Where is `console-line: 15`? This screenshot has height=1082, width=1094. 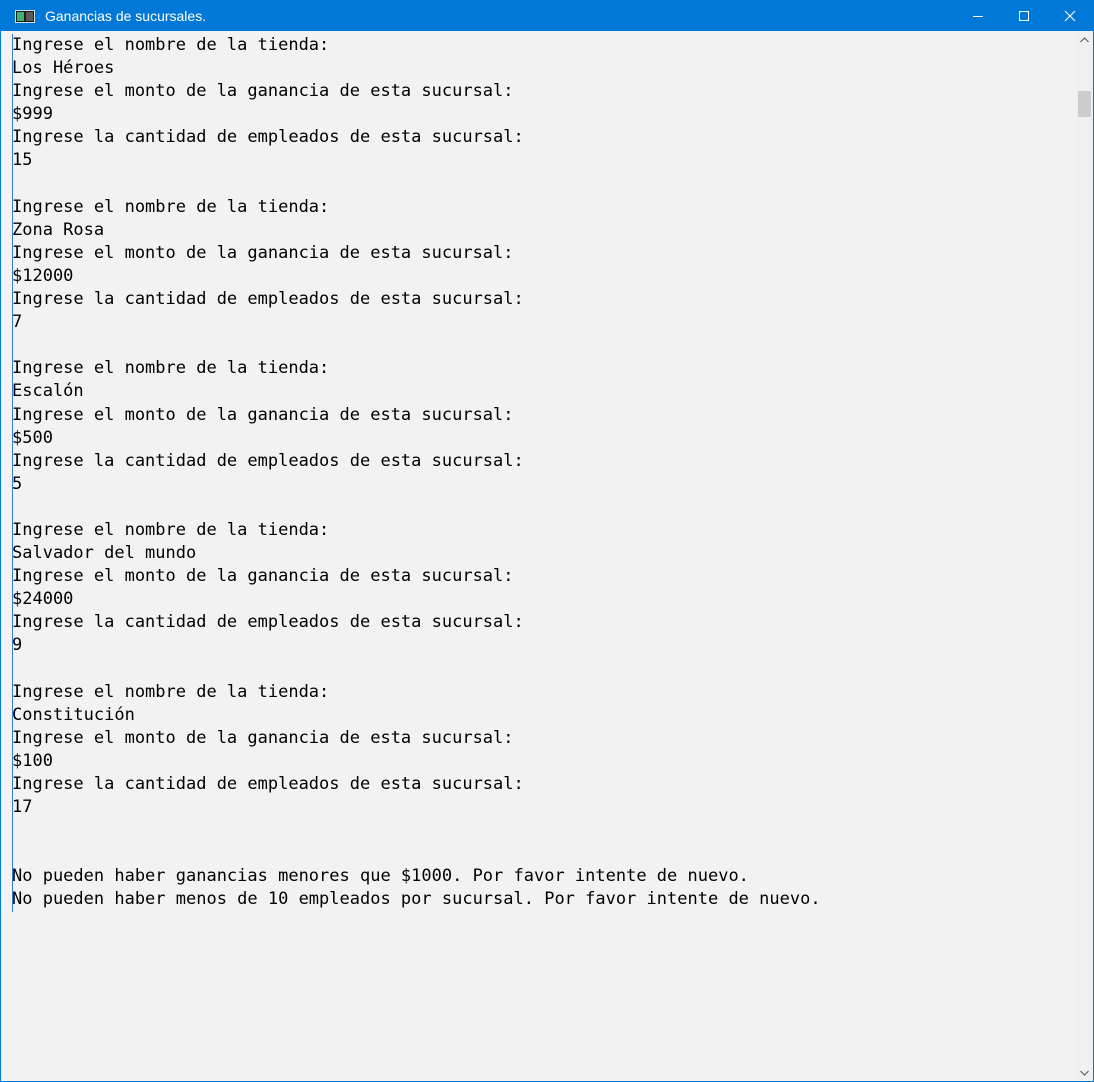 console-line: 15 is located at coordinates (22, 160).